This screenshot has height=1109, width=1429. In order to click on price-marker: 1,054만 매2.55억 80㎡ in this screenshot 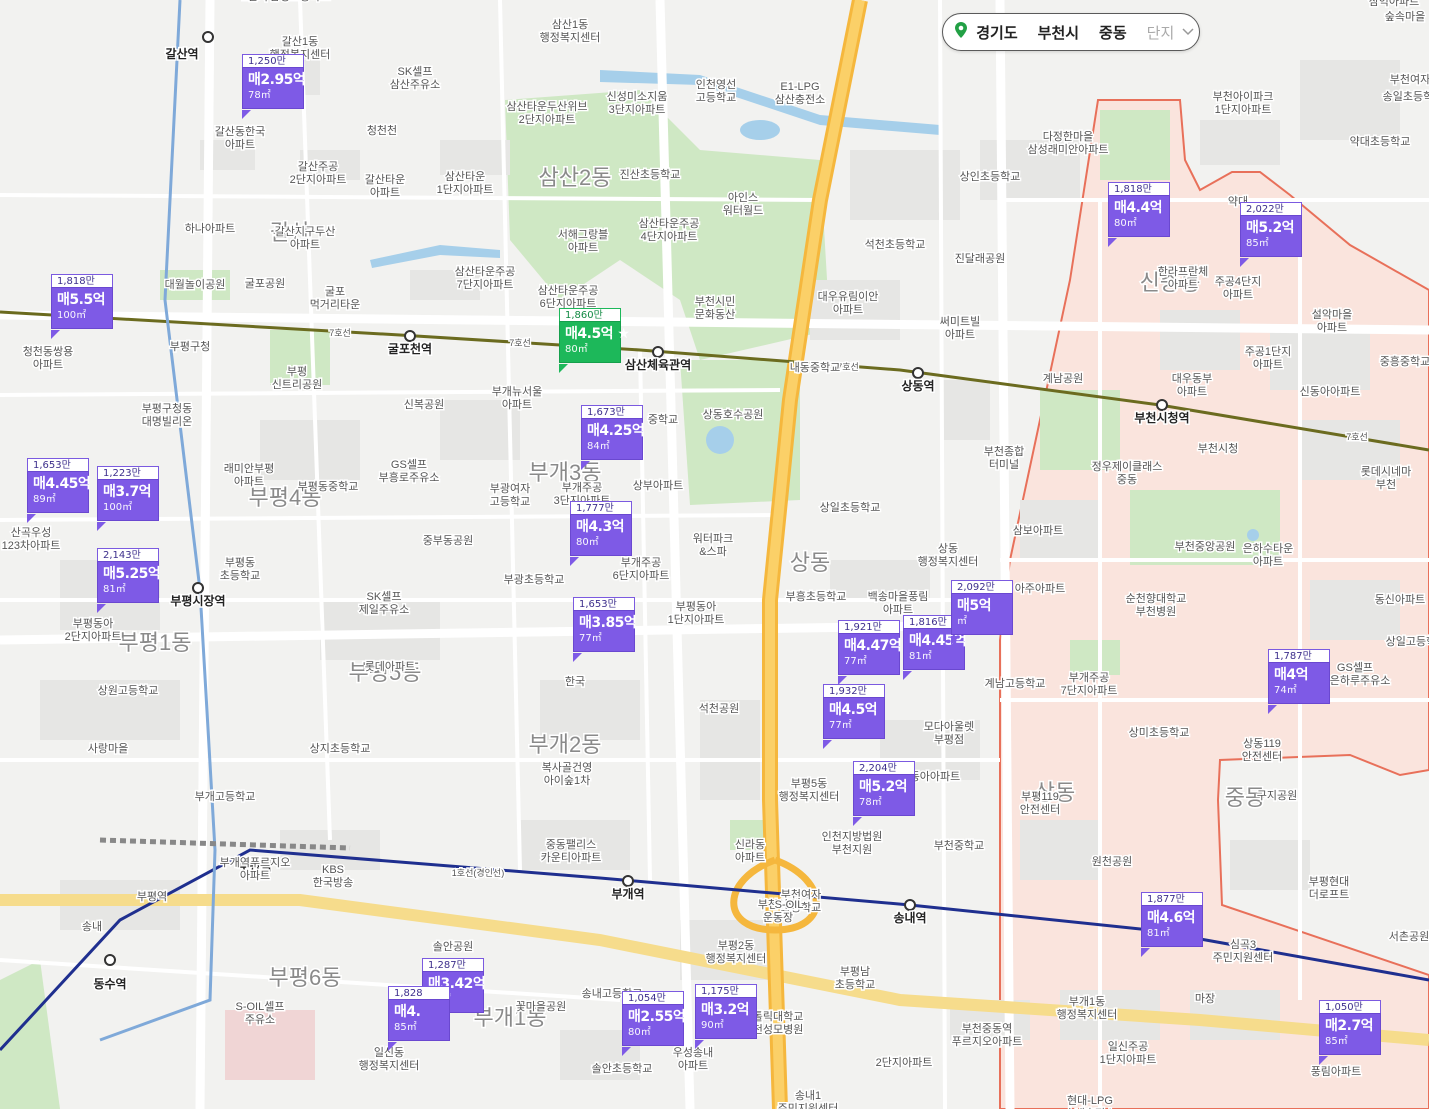, I will do `click(654, 1023)`.